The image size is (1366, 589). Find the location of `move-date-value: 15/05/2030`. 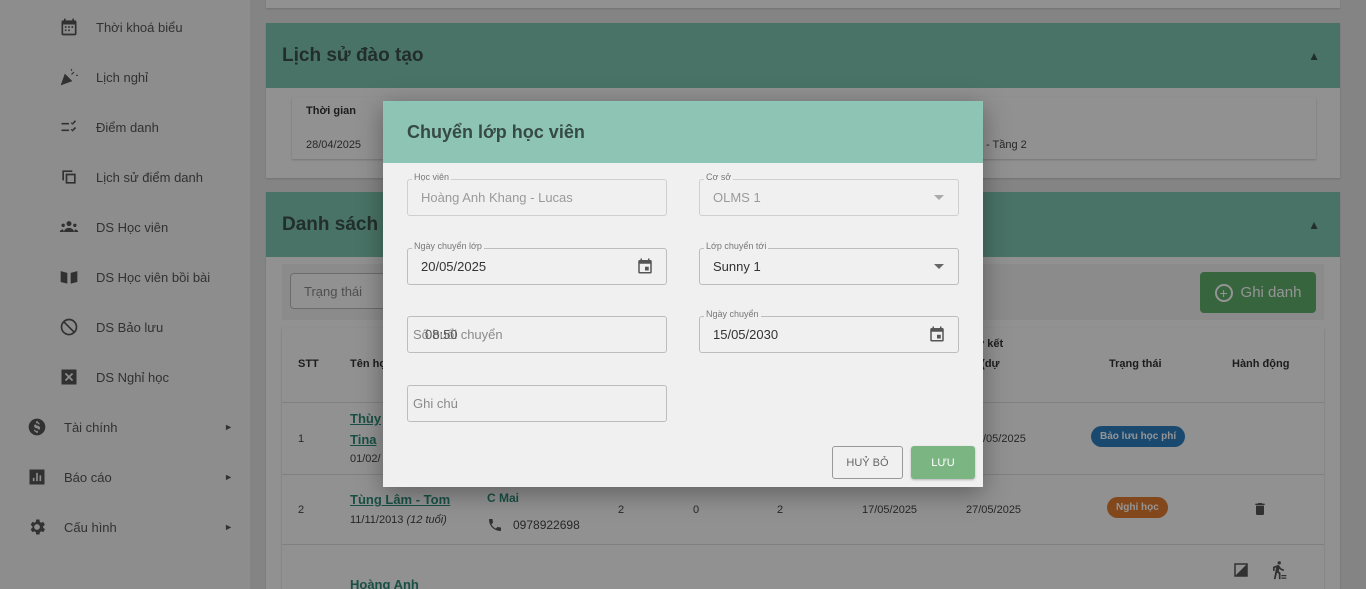

move-date-value: 15/05/2030 is located at coordinates (746, 334).